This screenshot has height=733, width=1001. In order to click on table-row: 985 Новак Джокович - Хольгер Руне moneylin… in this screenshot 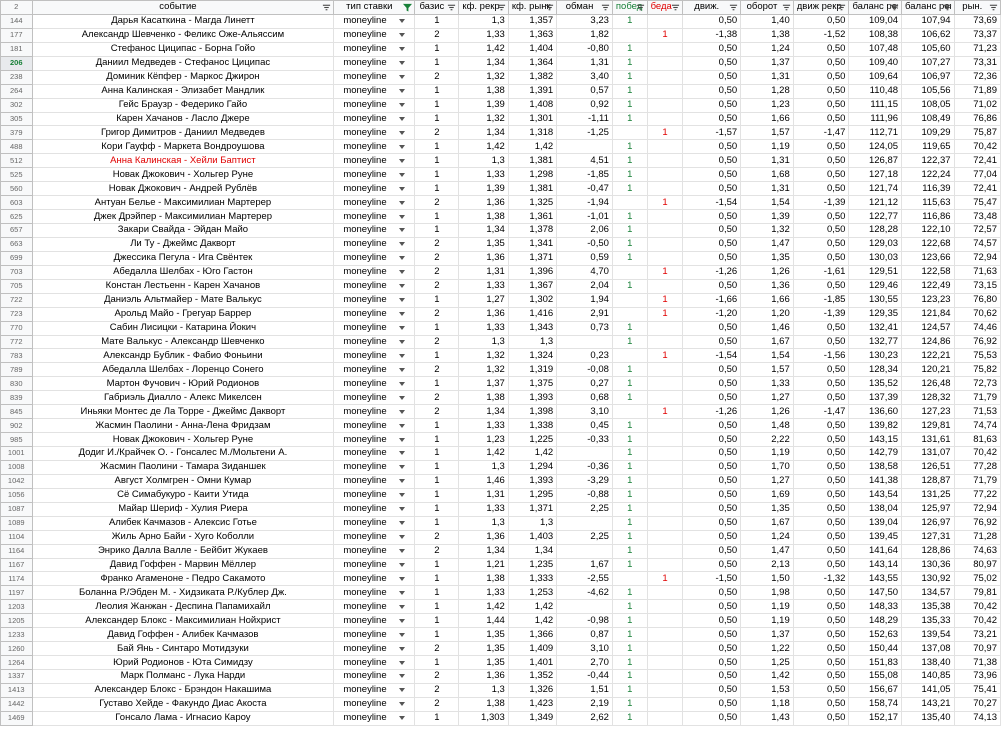, I will do `click(500, 439)`.